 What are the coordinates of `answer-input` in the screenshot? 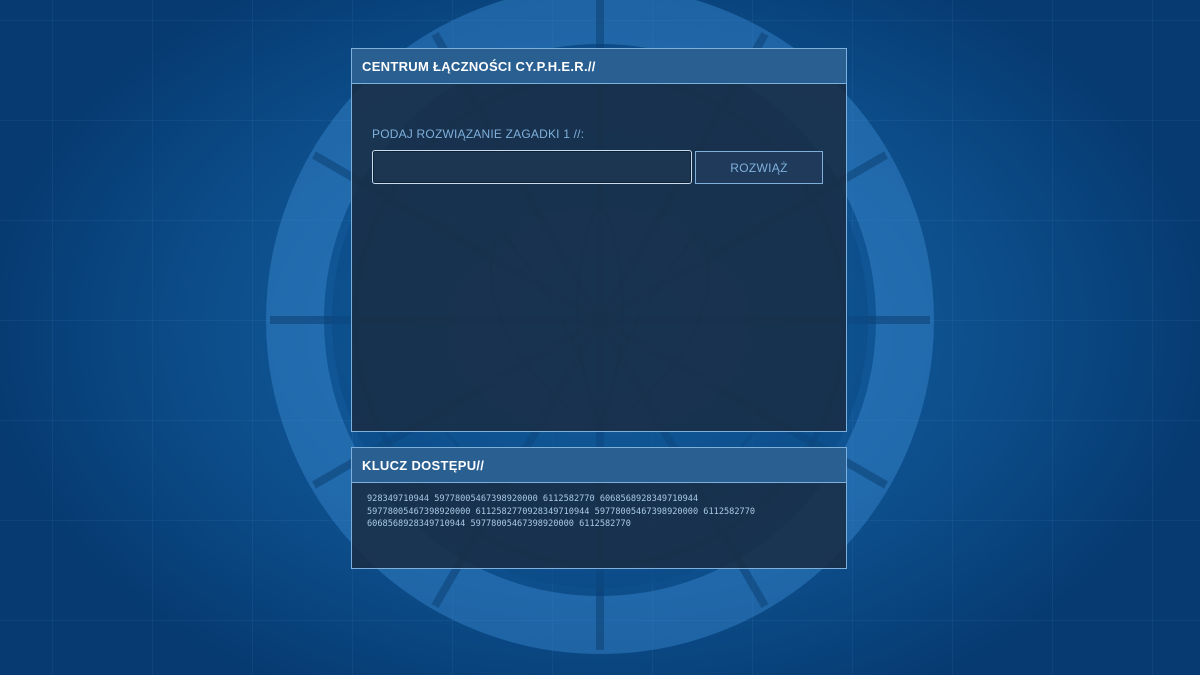 It's located at (532, 167).